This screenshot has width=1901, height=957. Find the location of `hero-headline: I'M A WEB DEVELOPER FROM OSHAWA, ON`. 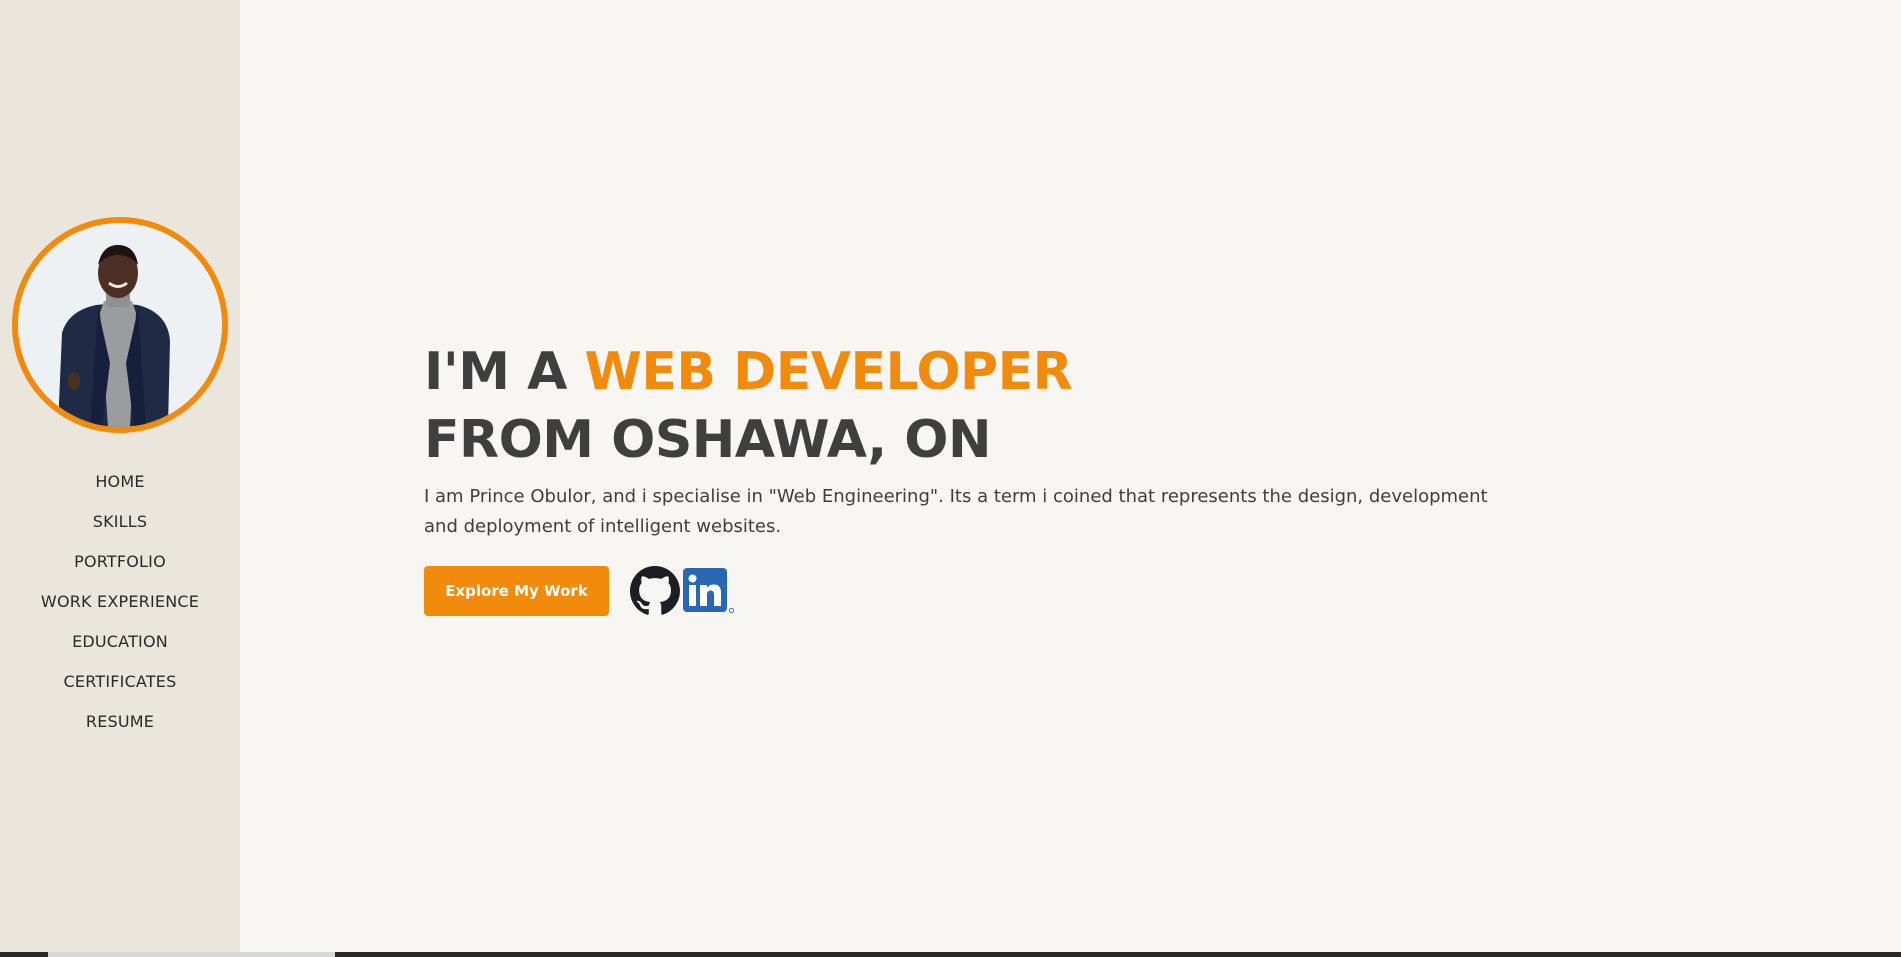

hero-headline: I'M A WEB DEVELOPER FROM OSHAWA, ON is located at coordinates (974, 406).